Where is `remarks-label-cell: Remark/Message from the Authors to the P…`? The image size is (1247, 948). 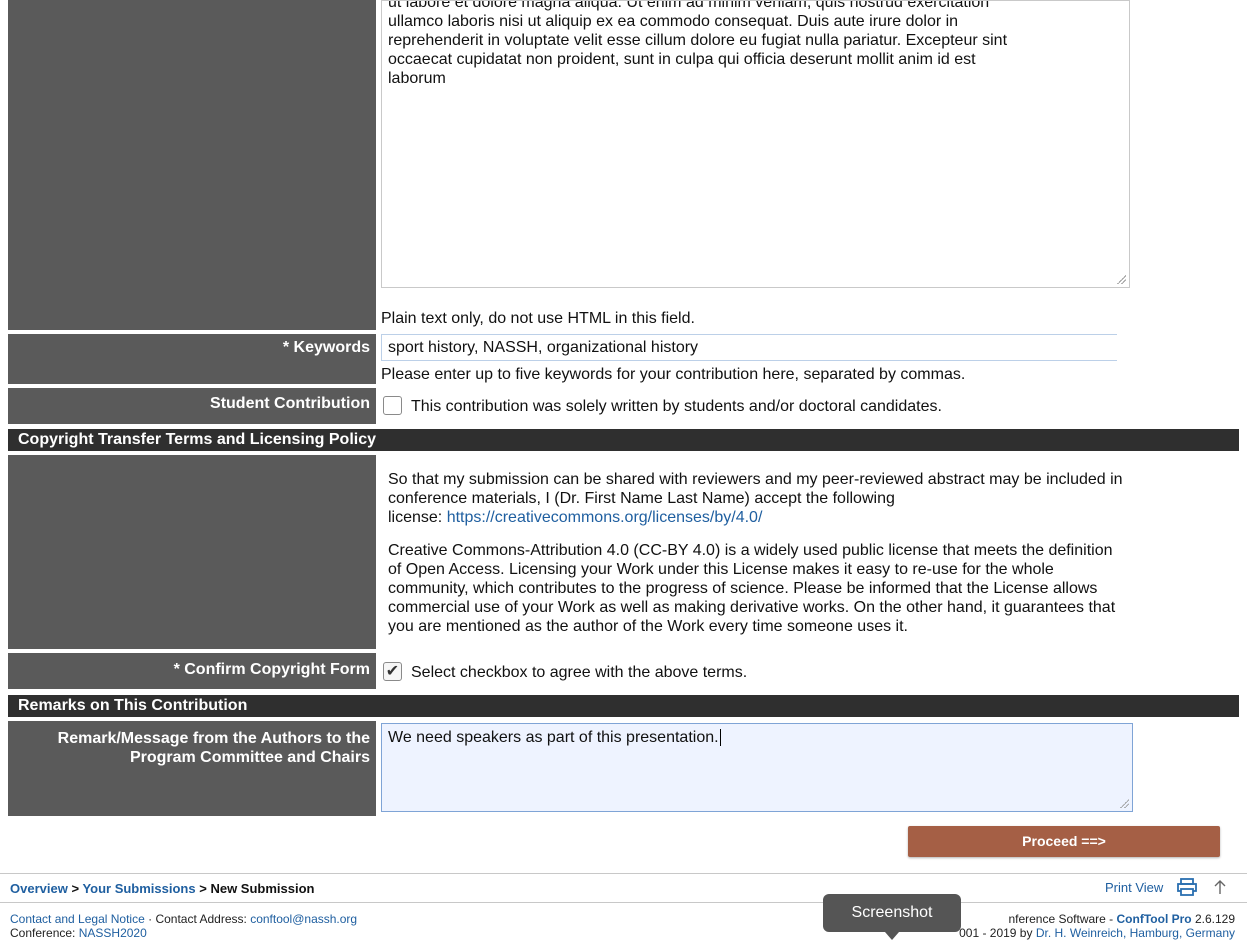 remarks-label-cell: Remark/Message from the Authors to the P… is located at coordinates (192, 768).